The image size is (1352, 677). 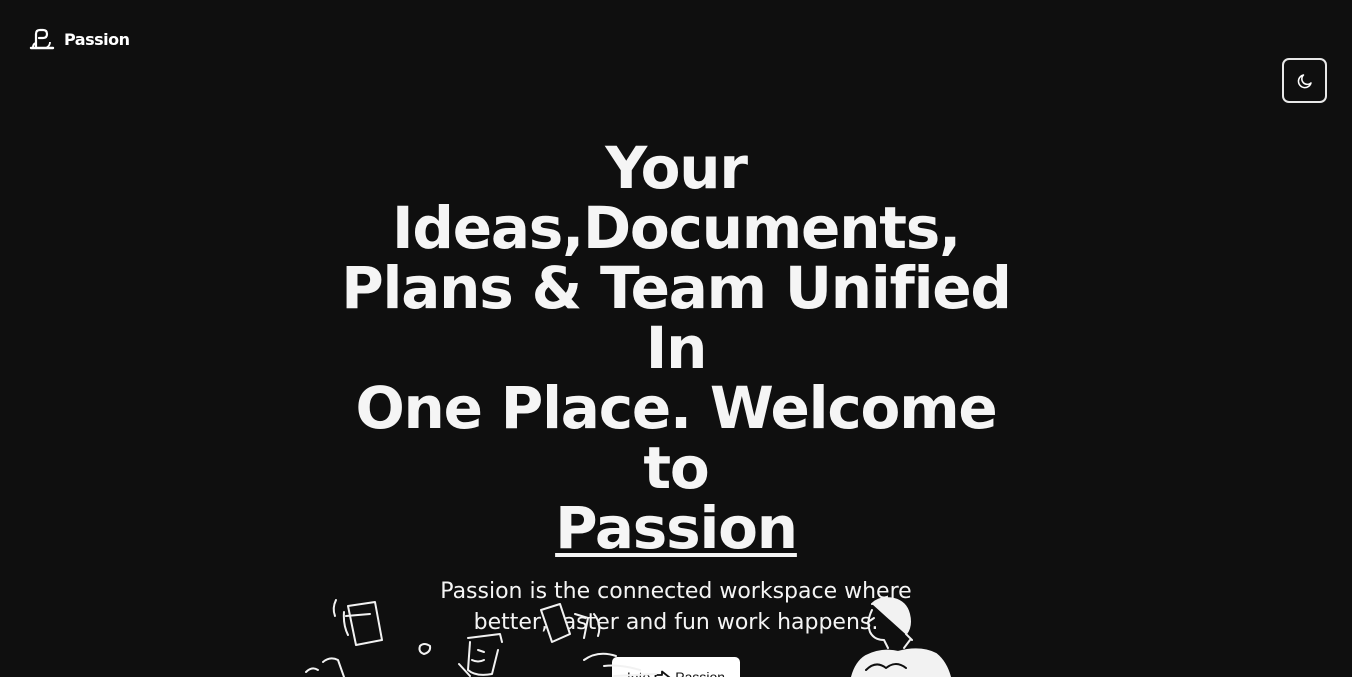 I want to click on logo-text: Passion, so click(x=97, y=39).